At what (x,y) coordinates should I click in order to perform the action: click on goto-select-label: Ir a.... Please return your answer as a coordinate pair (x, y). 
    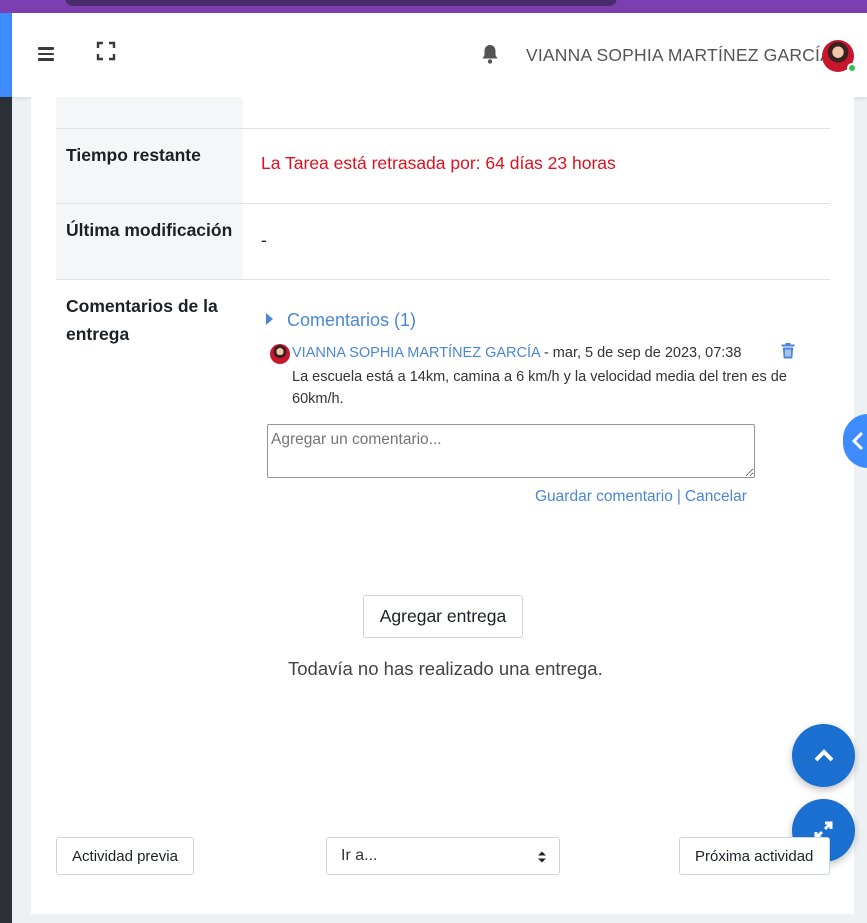
    Looking at the image, I should click on (359, 855).